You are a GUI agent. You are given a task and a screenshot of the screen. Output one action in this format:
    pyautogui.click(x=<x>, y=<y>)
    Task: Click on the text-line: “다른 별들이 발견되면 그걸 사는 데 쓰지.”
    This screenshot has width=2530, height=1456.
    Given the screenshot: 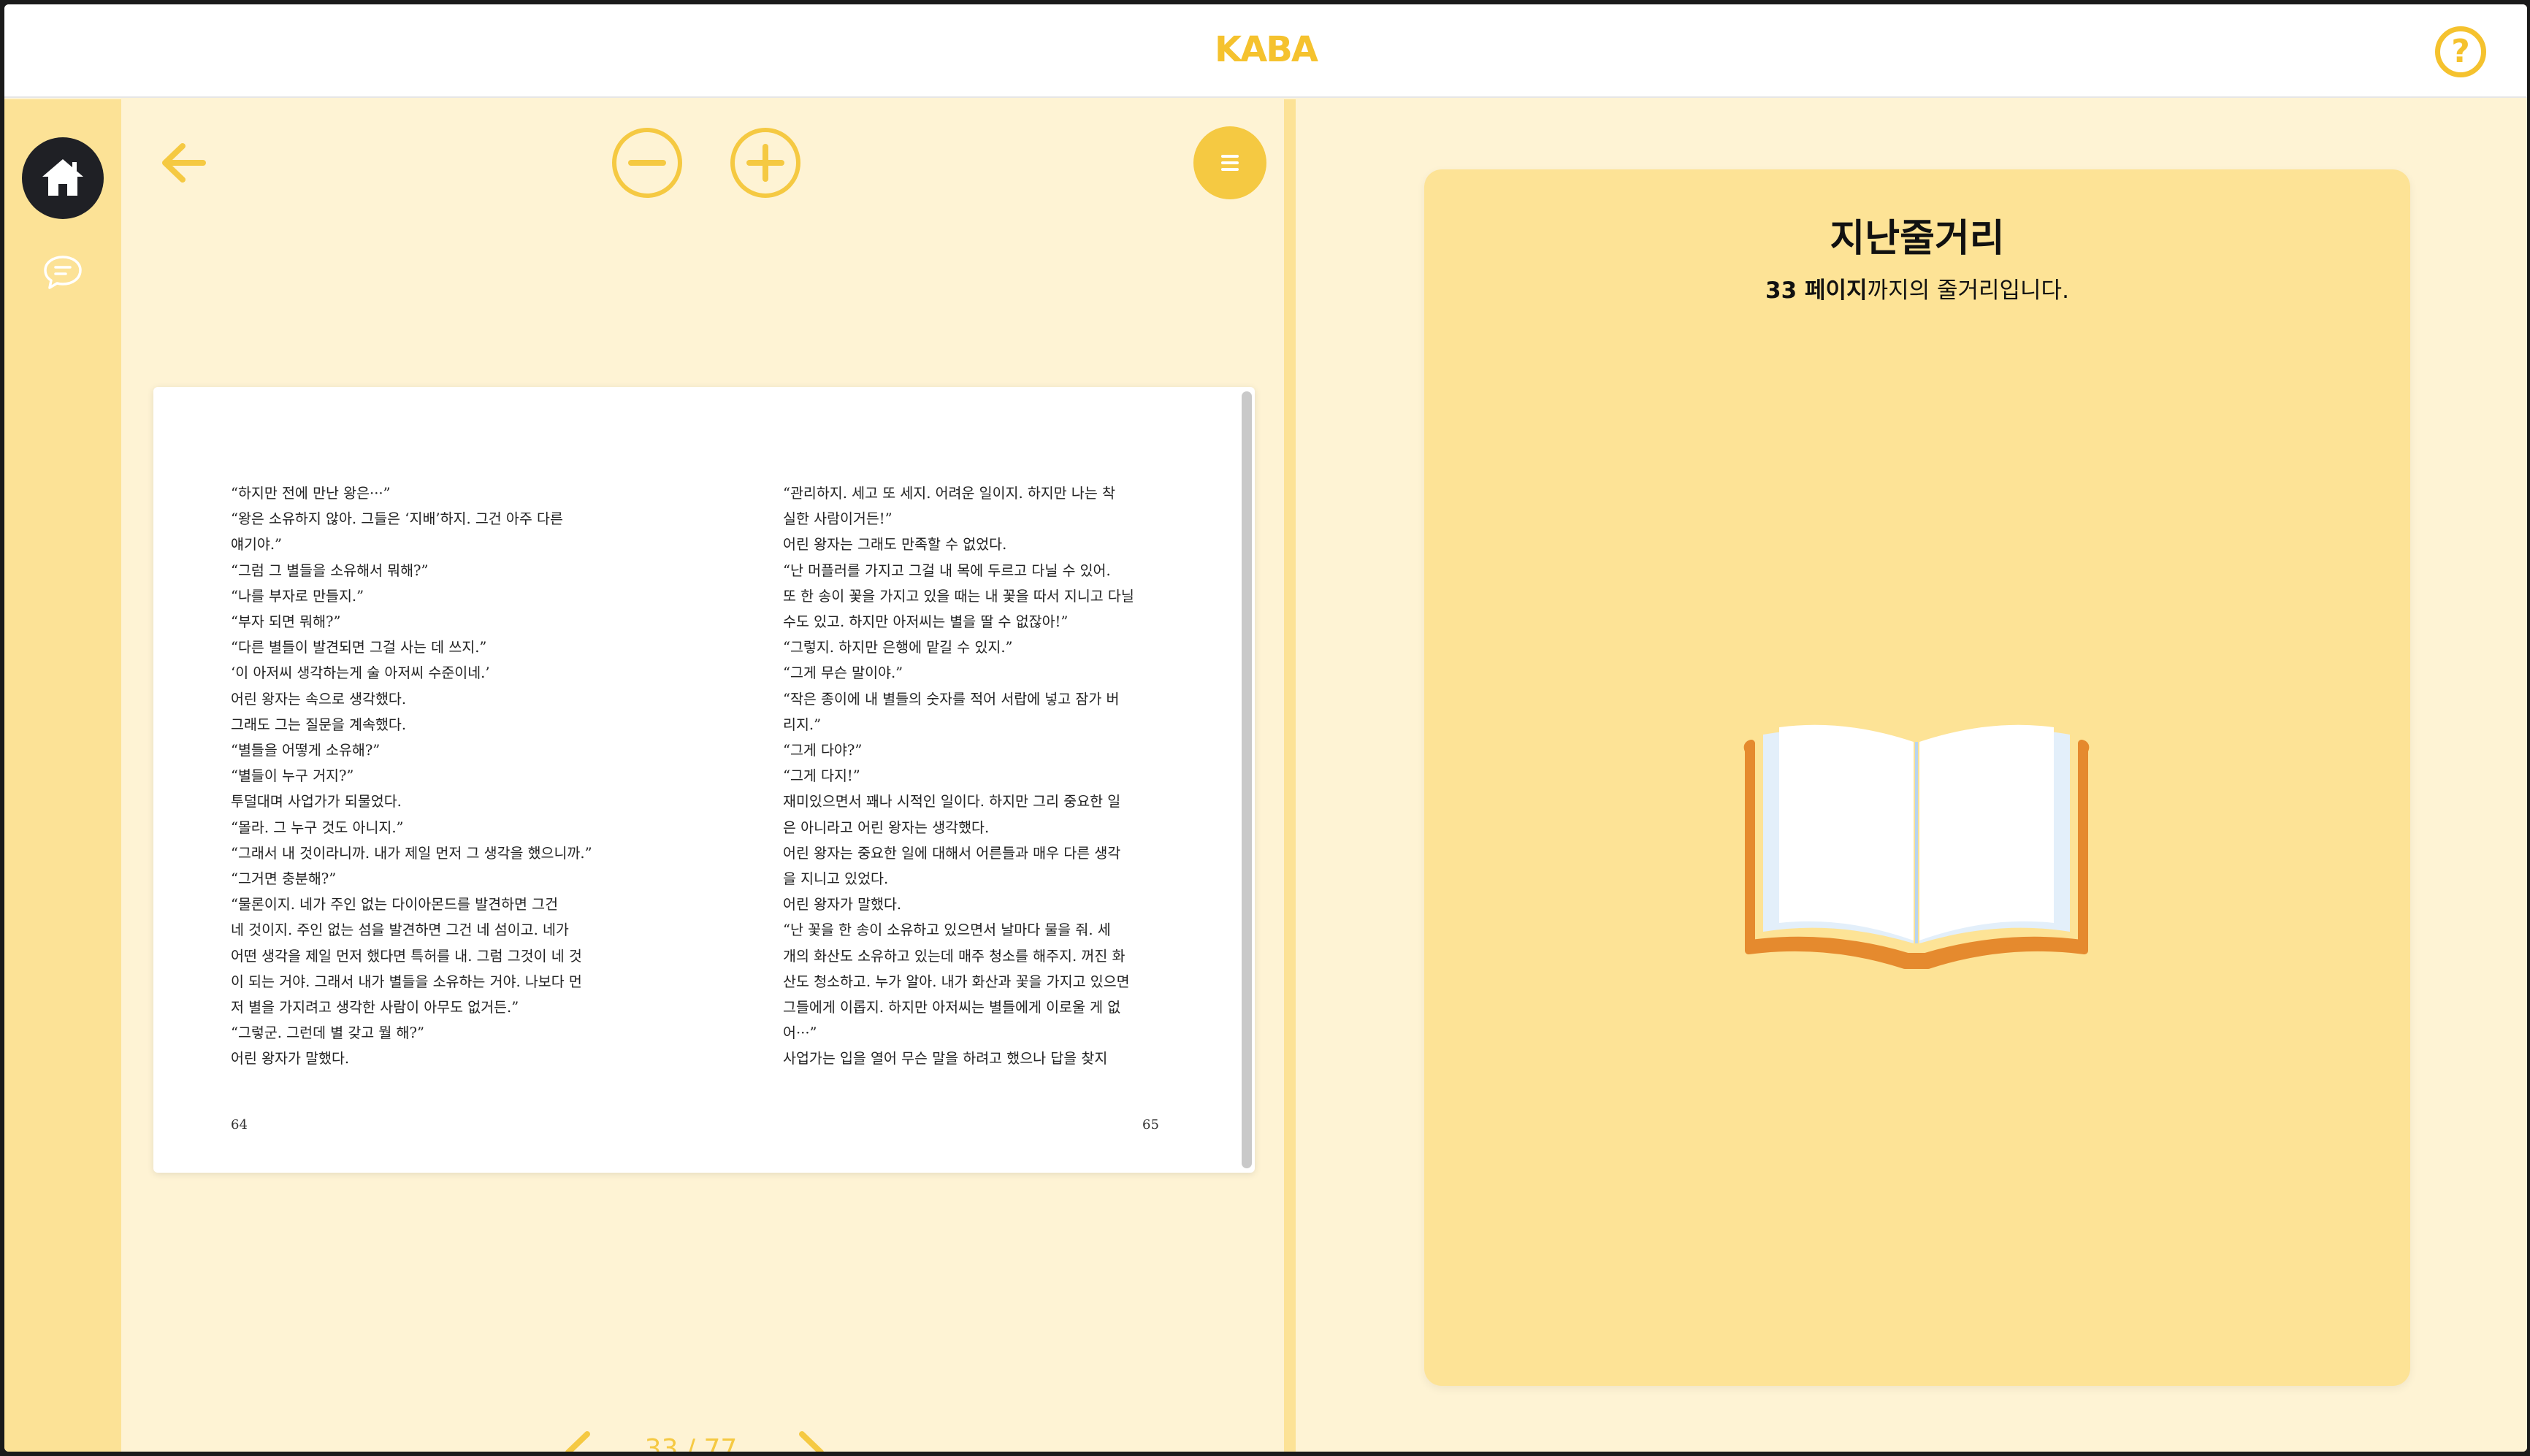 What is the action you would take?
    pyautogui.click(x=359, y=647)
    